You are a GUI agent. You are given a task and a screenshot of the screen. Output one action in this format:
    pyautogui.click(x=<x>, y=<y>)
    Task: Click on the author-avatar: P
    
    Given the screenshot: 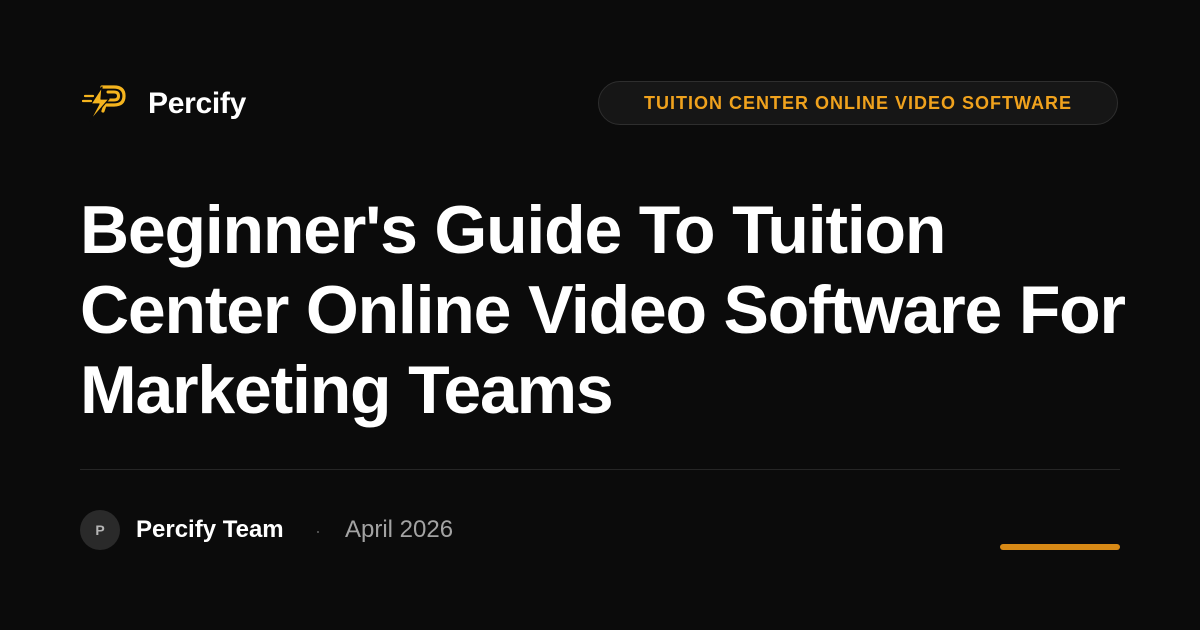 What is the action you would take?
    pyautogui.click(x=100, y=530)
    